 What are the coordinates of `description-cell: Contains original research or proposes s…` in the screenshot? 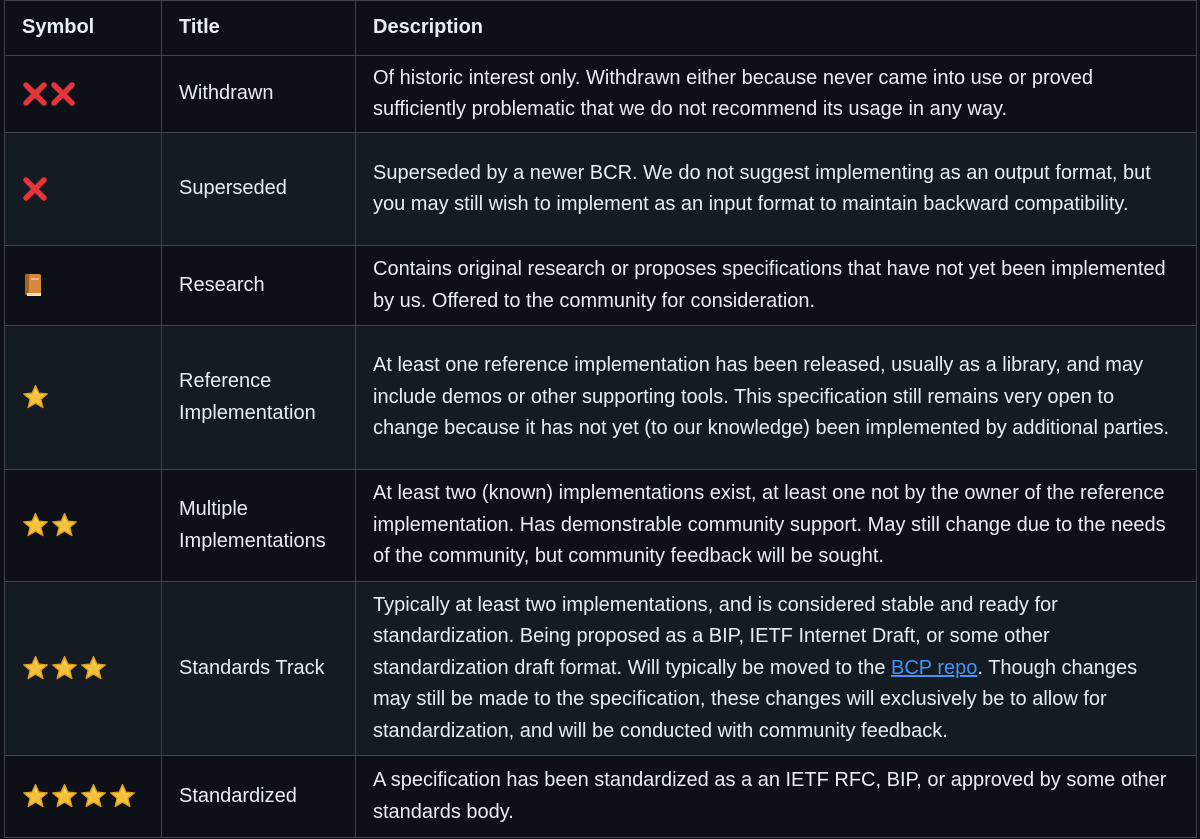 It's located at (776, 285).